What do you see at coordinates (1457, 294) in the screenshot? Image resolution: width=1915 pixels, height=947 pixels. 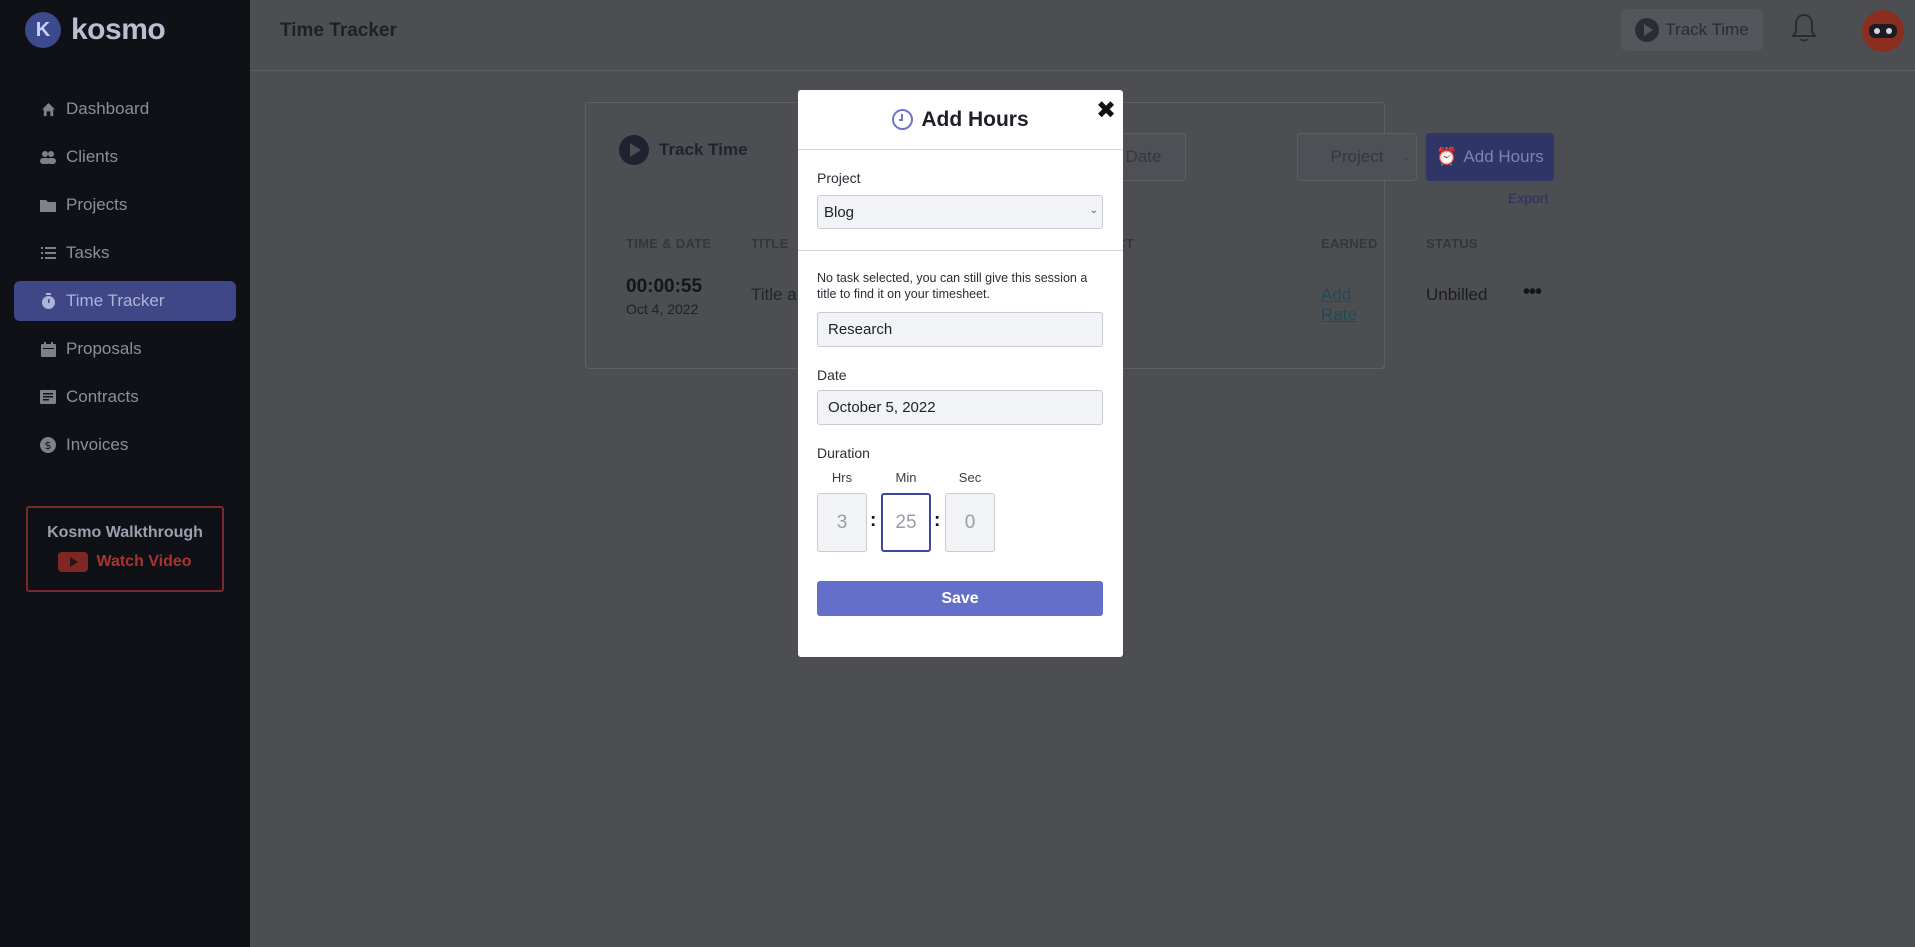 I see `status-badge: Unbilled` at bounding box center [1457, 294].